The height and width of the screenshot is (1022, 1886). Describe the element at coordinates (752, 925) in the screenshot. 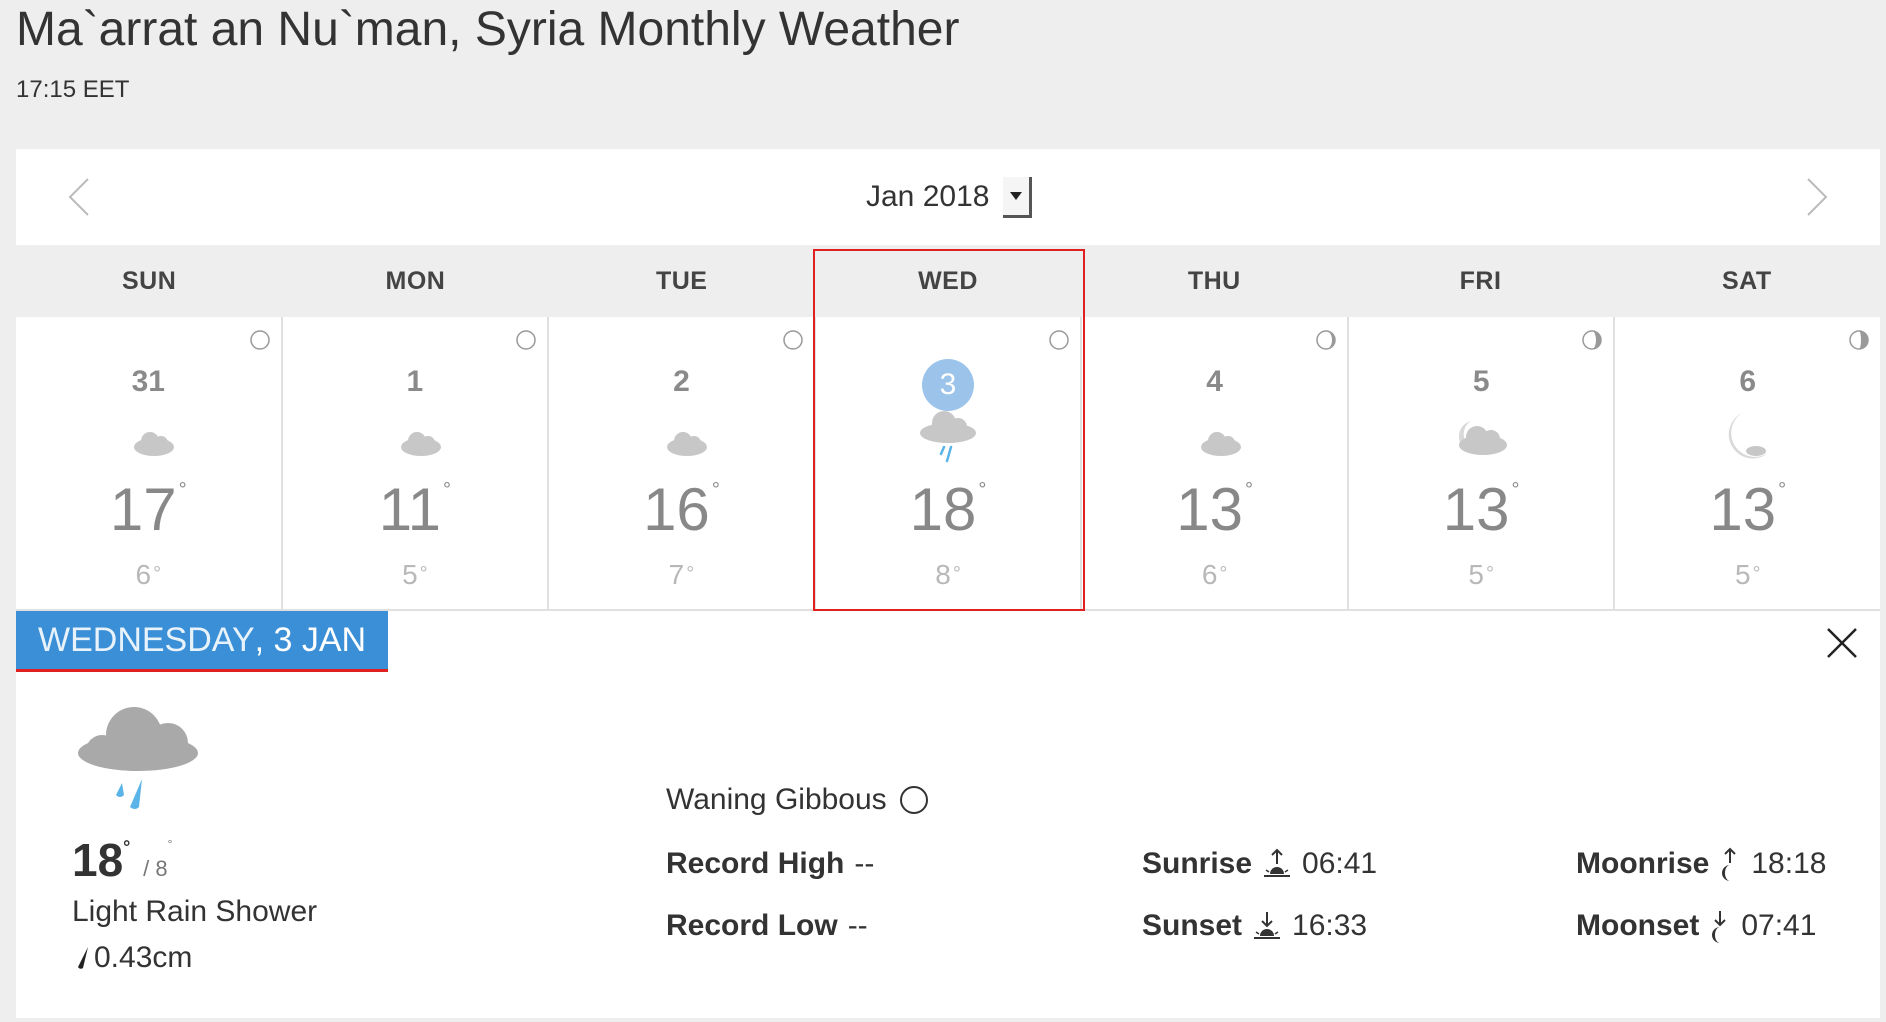

I see `record-low-label: Record Low` at that location.